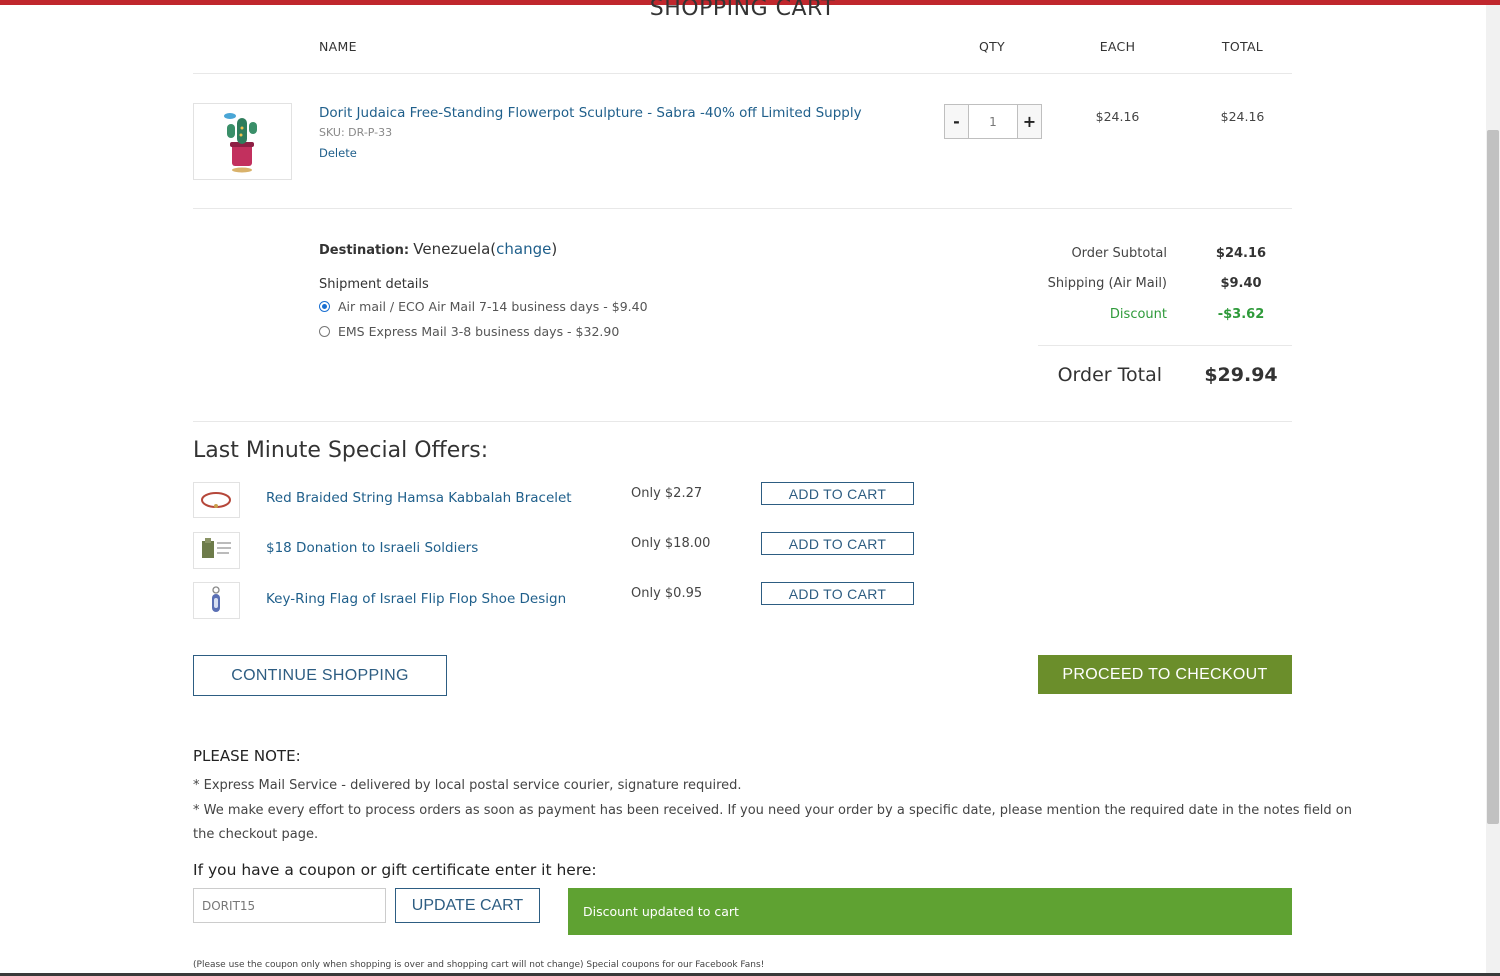  What do you see at coordinates (467, 905) in the screenshot?
I see `update-cart-button: UPDATE CART` at bounding box center [467, 905].